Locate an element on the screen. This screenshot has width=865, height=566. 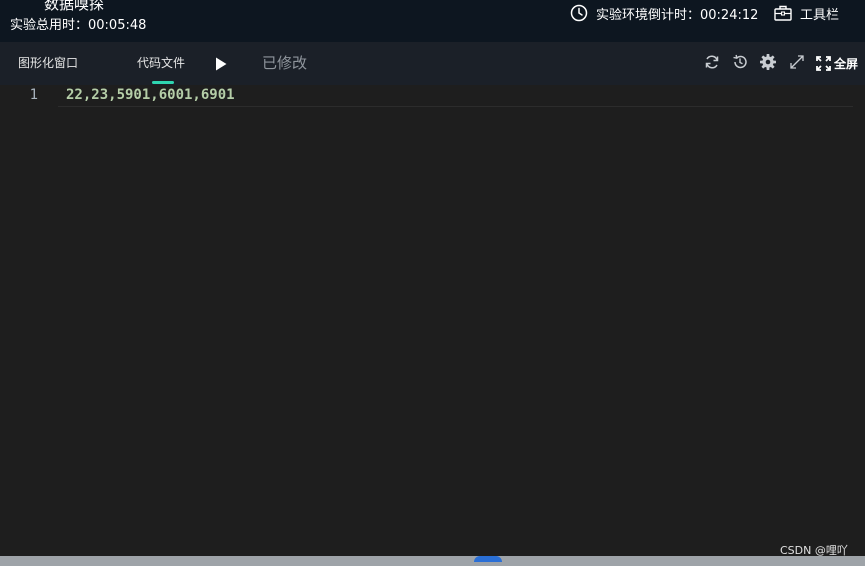
fullscreen-button: 全屏 is located at coordinates (837, 63).